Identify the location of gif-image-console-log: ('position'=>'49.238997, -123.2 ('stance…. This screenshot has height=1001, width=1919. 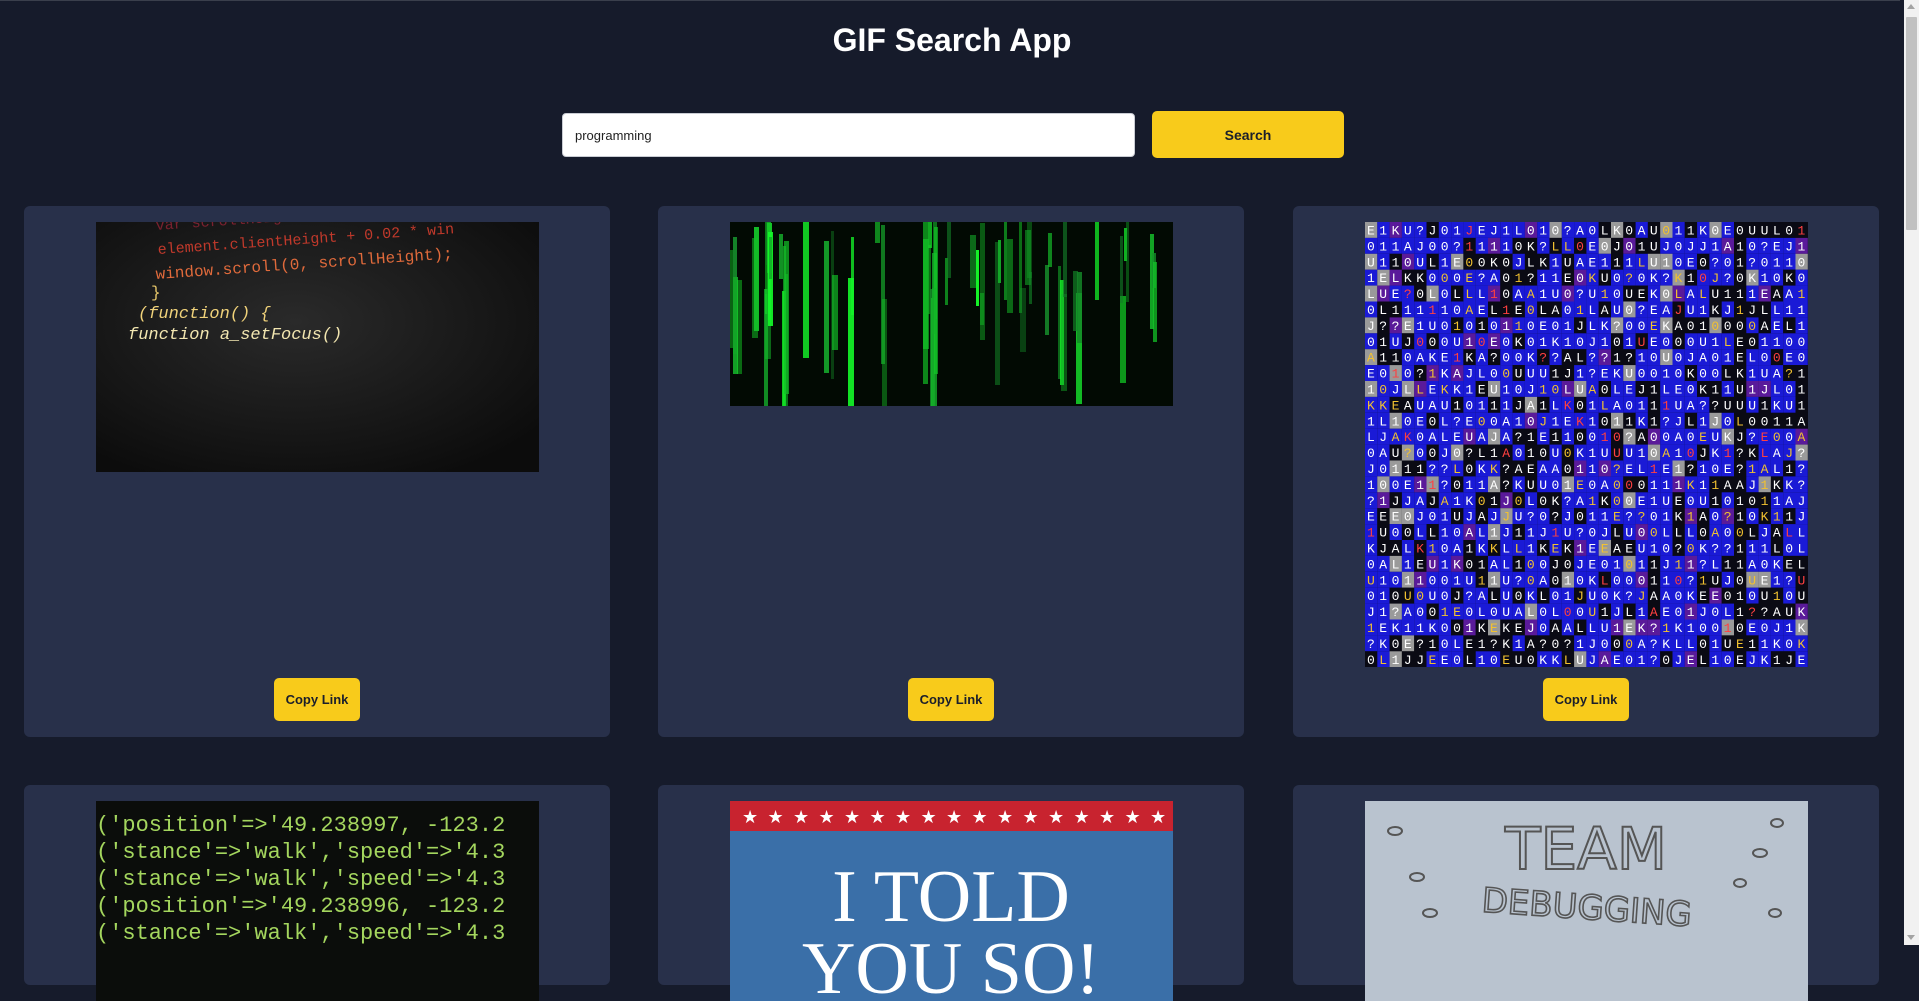
(317, 901).